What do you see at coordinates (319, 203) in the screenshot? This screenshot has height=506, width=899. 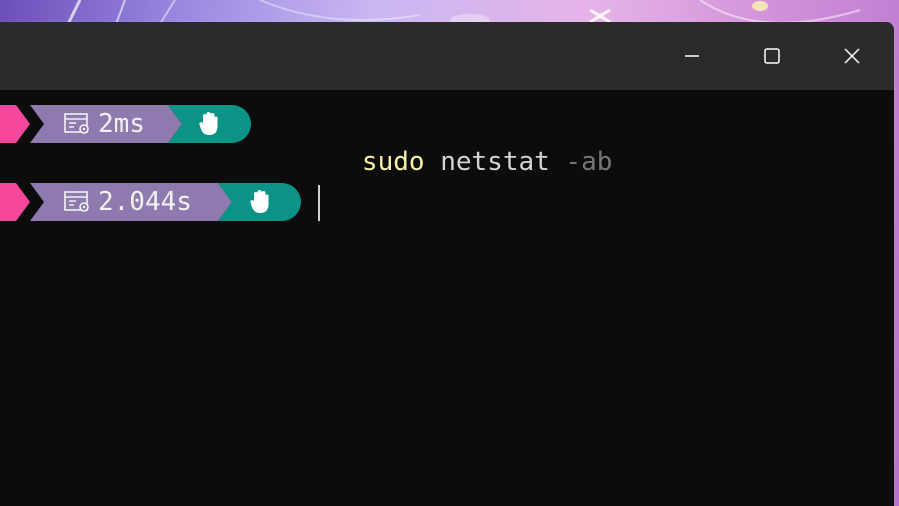 I see `text-cursor` at bounding box center [319, 203].